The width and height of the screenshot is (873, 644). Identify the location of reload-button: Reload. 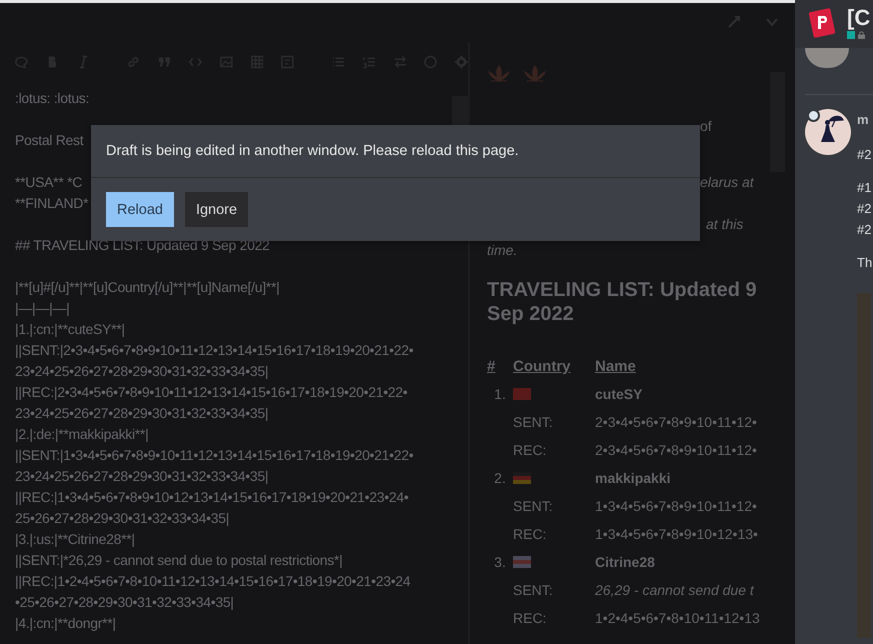
(140, 209).